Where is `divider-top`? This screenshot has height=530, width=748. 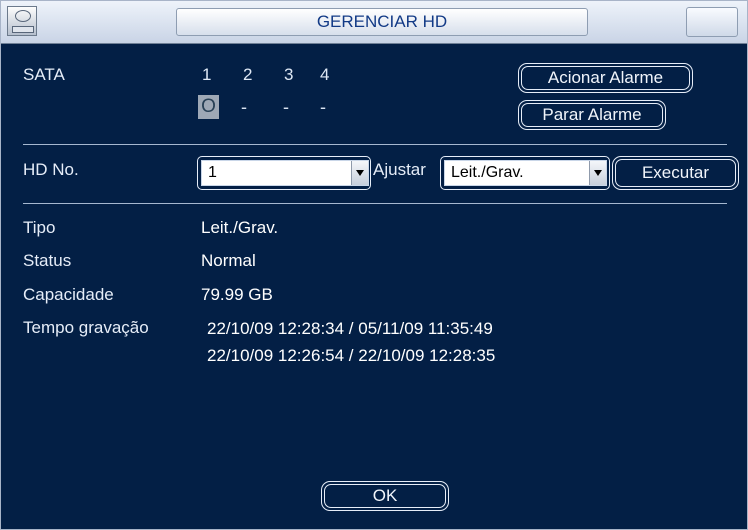 divider-top is located at coordinates (375, 144).